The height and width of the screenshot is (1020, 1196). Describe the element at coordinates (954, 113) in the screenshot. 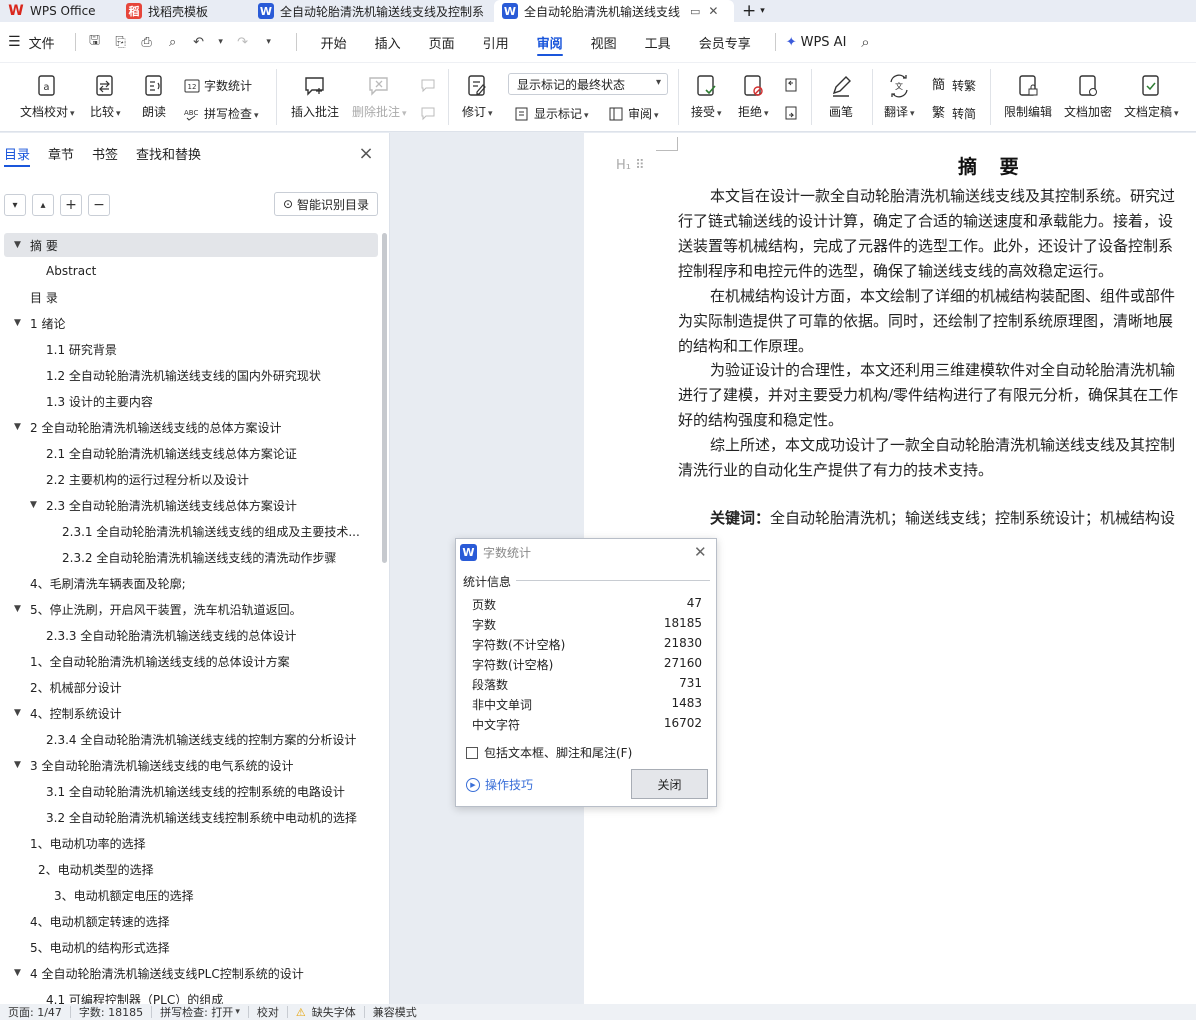

I see `to-simplified-button: 繁 转简` at that location.